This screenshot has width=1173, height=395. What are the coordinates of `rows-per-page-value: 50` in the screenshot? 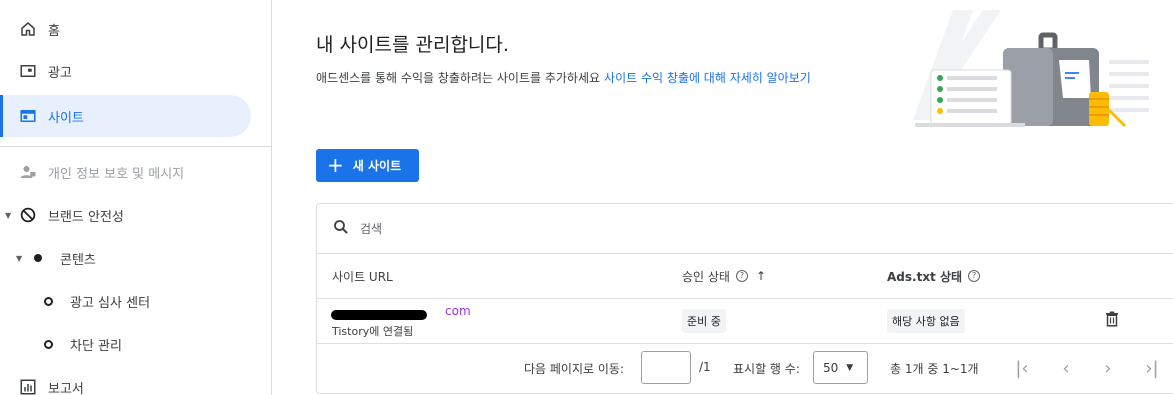 It's located at (831, 367).